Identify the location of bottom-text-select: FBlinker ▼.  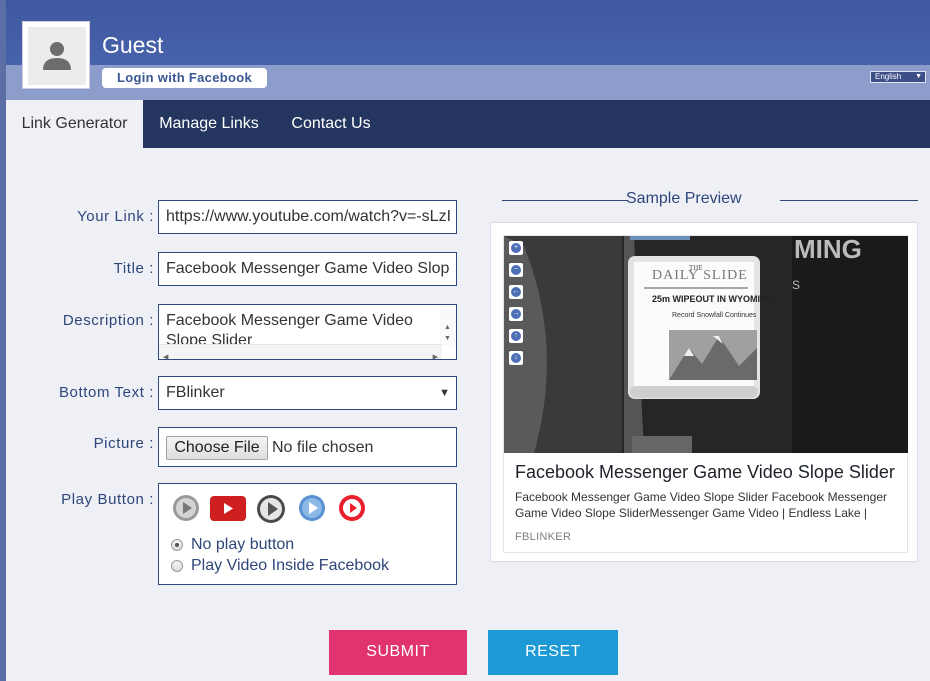
(307, 393).